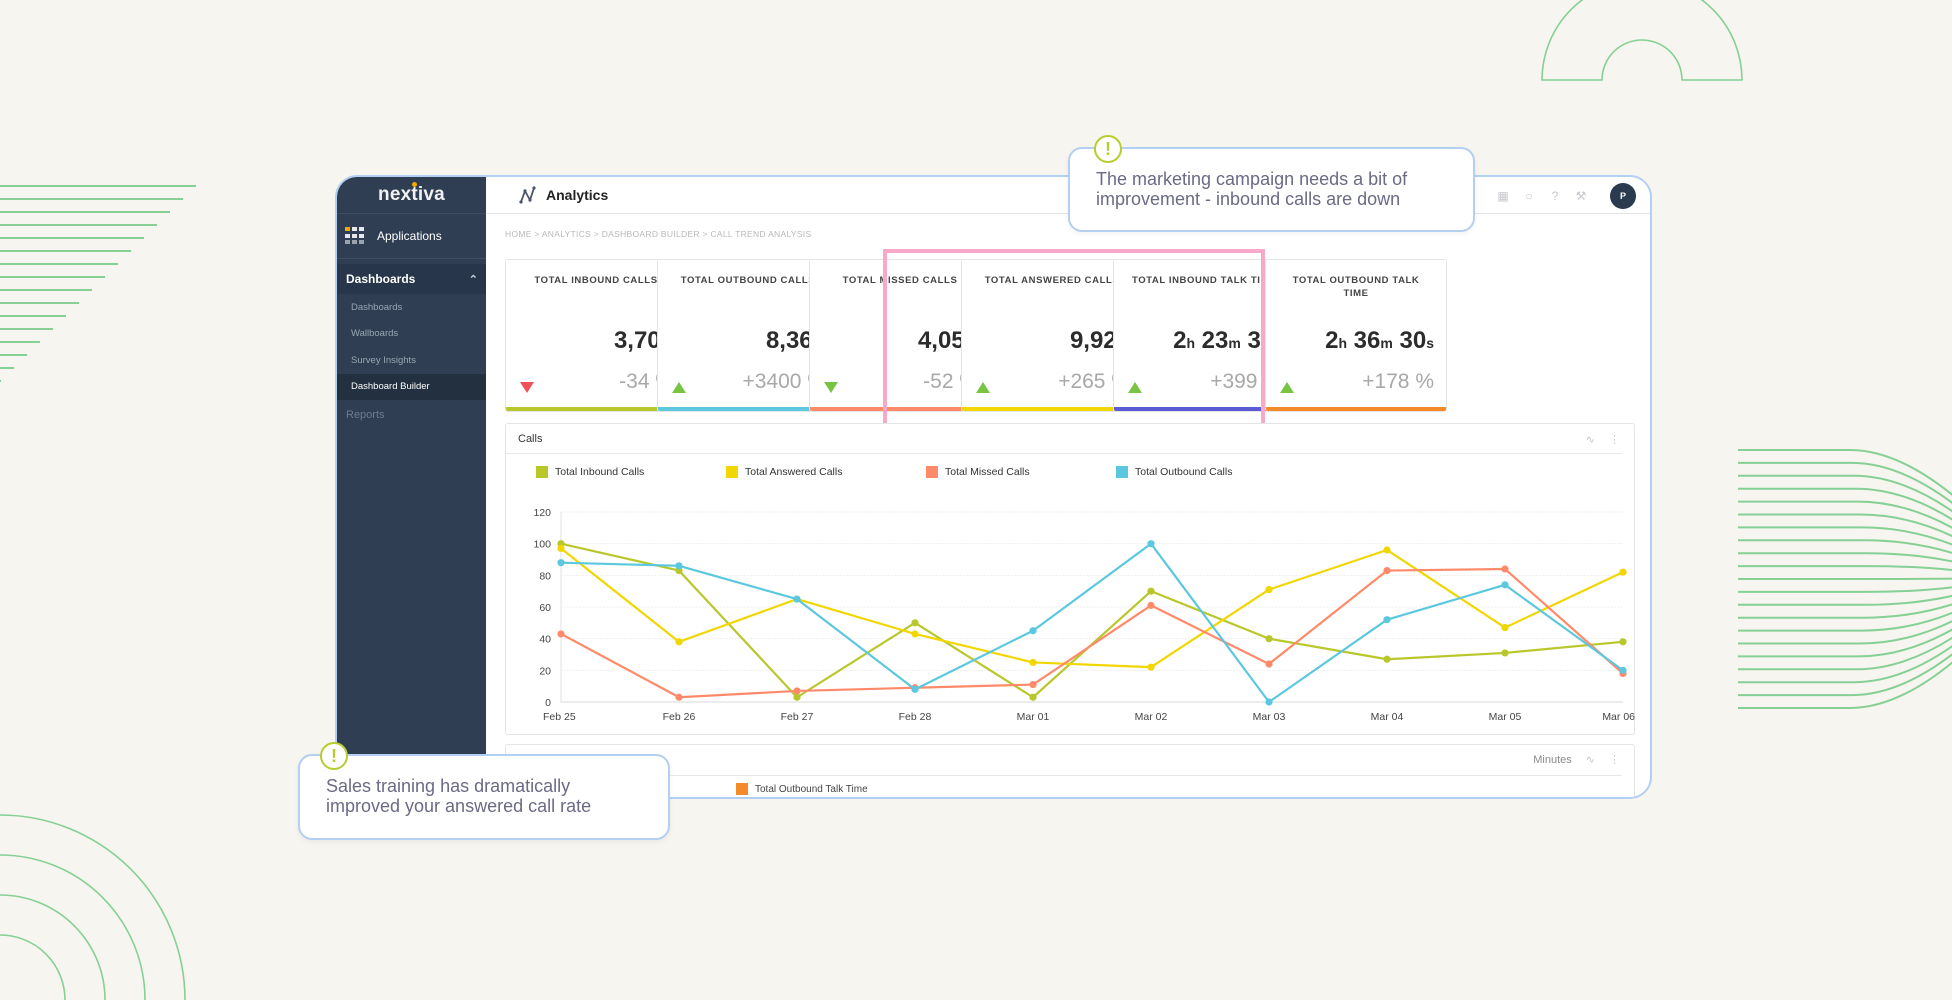 This screenshot has height=1000, width=1952. What do you see at coordinates (559, 717) in the screenshot?
I see `x-tick-label: Feb 25` at bounding box center [559, 717].